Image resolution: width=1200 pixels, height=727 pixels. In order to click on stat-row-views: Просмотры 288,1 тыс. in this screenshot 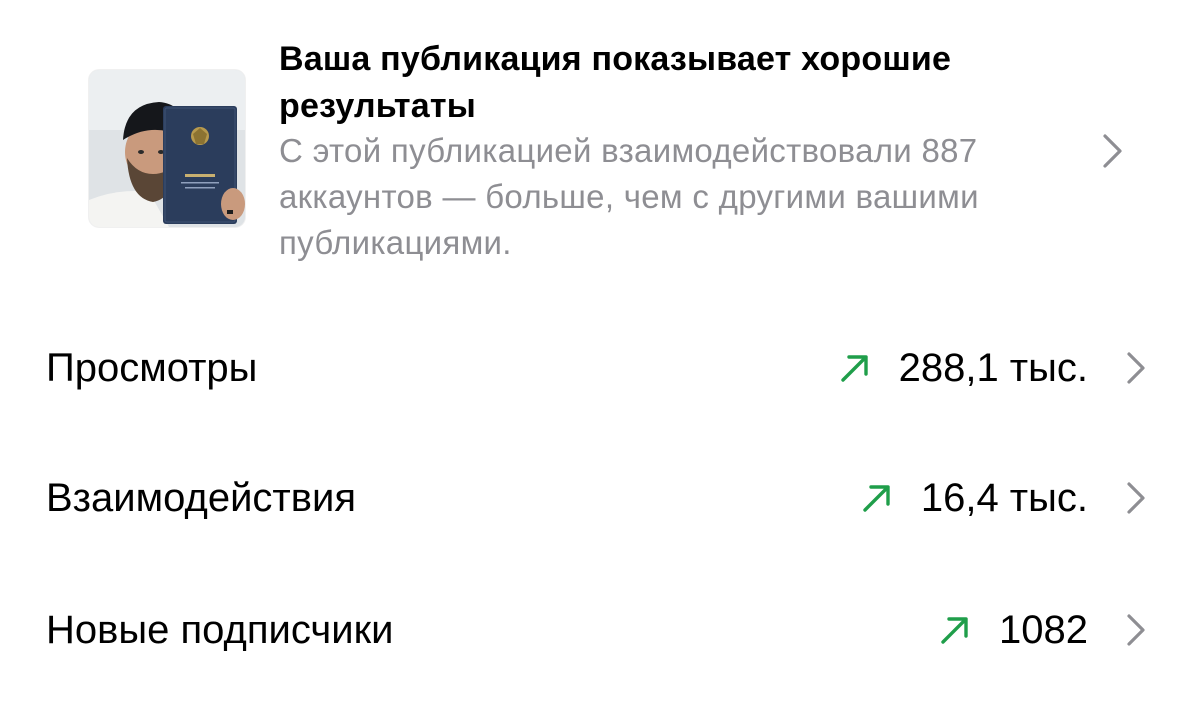, I will do `click(600, 368)`.